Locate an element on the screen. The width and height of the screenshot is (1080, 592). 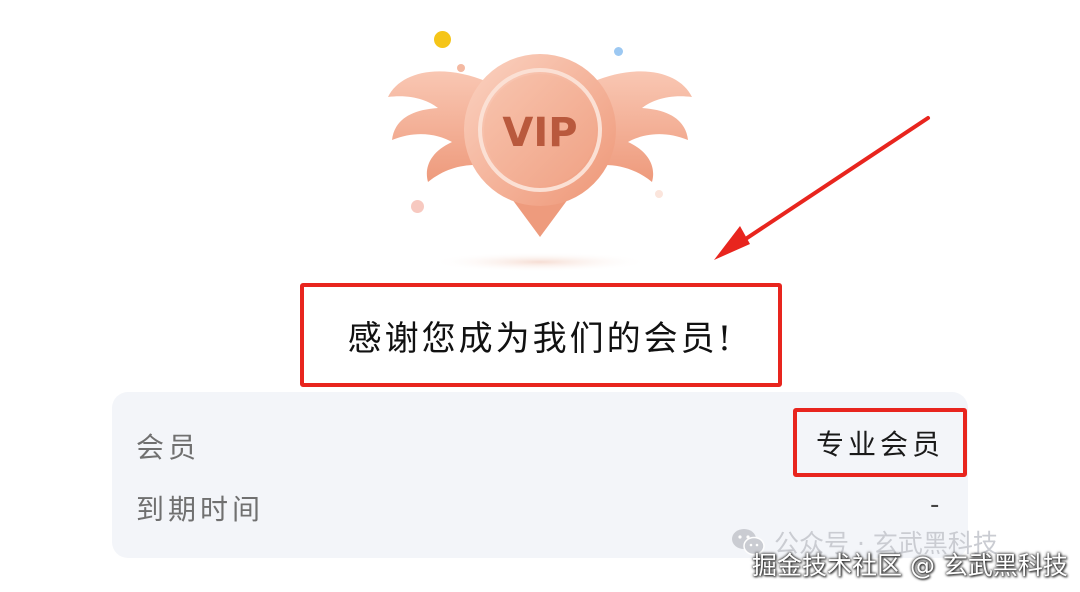
member-label: 会员 is located at coordinates (168, 447).